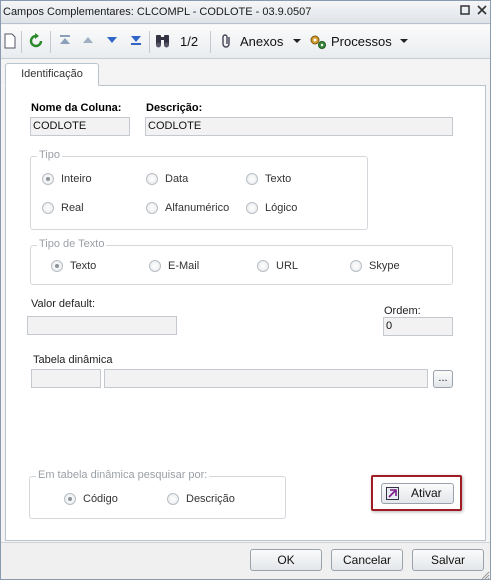 The image size is (491, 580). I want to click on paperclip-icon, so click(227, 42).